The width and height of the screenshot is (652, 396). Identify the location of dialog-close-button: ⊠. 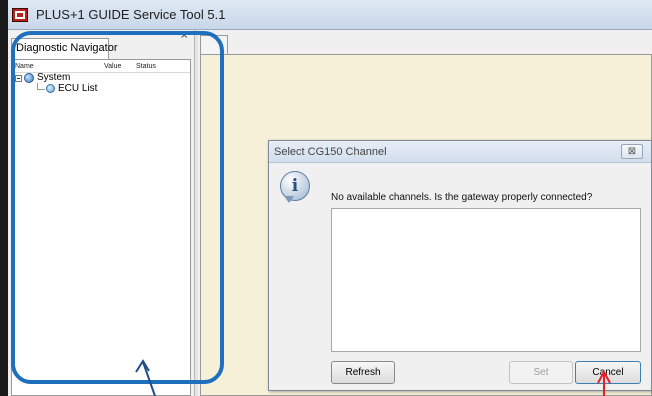
(632, 151).